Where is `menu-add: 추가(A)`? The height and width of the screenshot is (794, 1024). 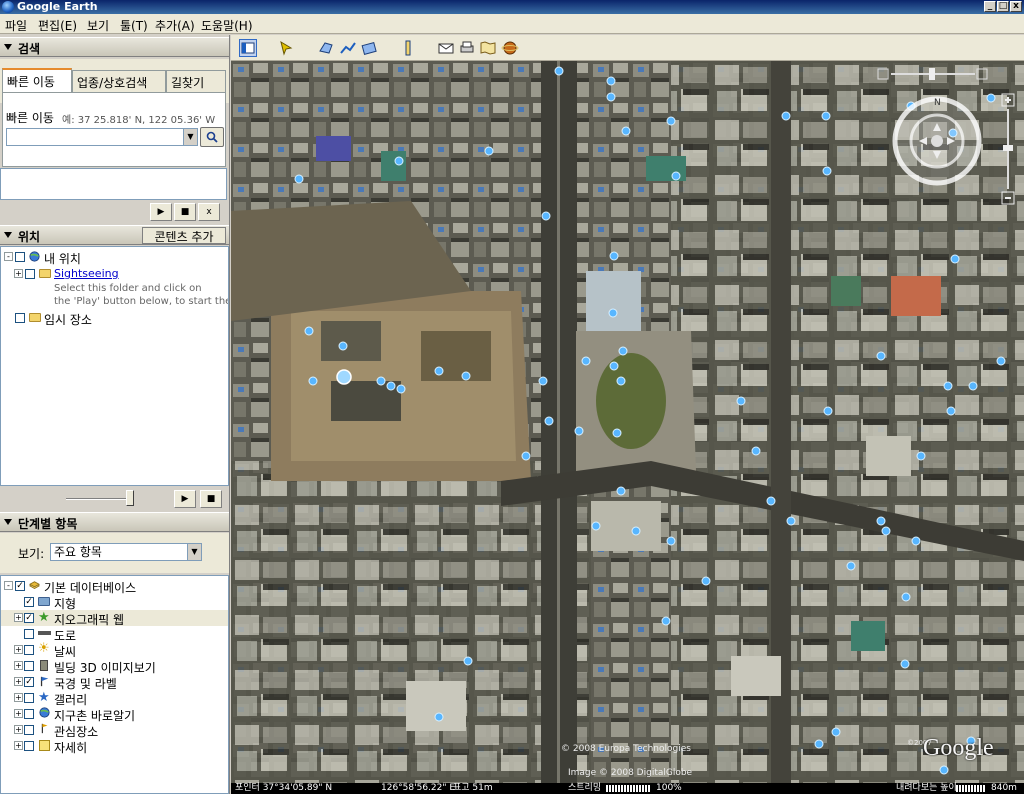
menu-add: 추가(A) is located at coordinates (175, 25).